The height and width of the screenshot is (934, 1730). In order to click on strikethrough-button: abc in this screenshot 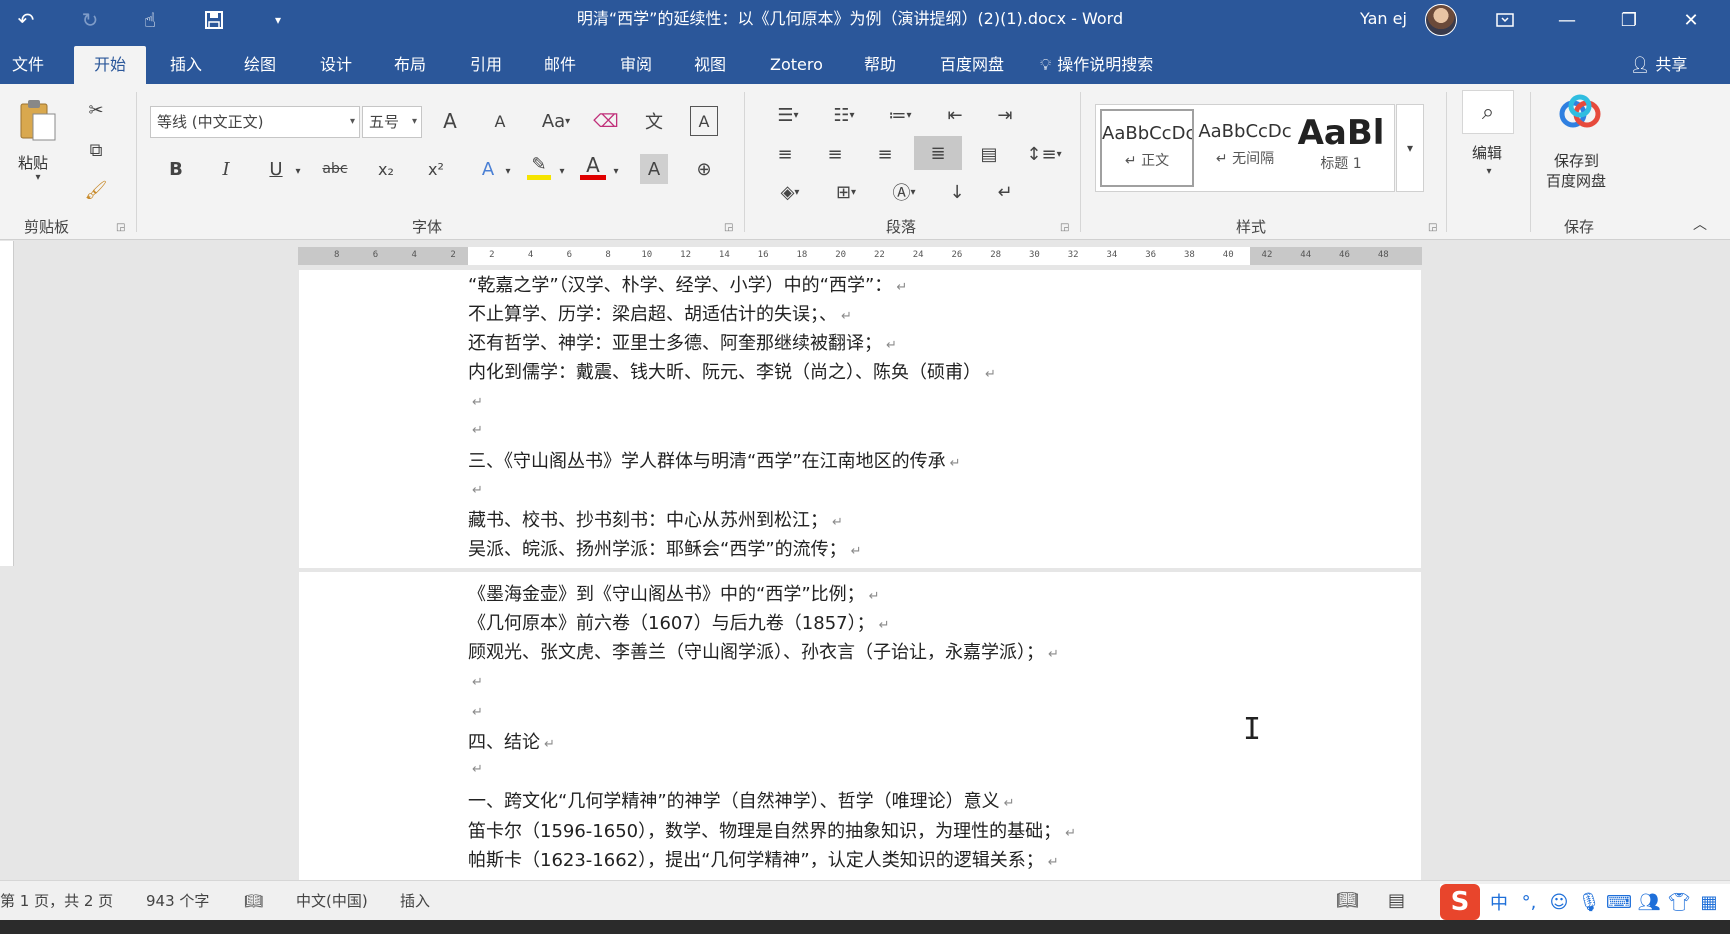, I will do `click(335, 169)`.